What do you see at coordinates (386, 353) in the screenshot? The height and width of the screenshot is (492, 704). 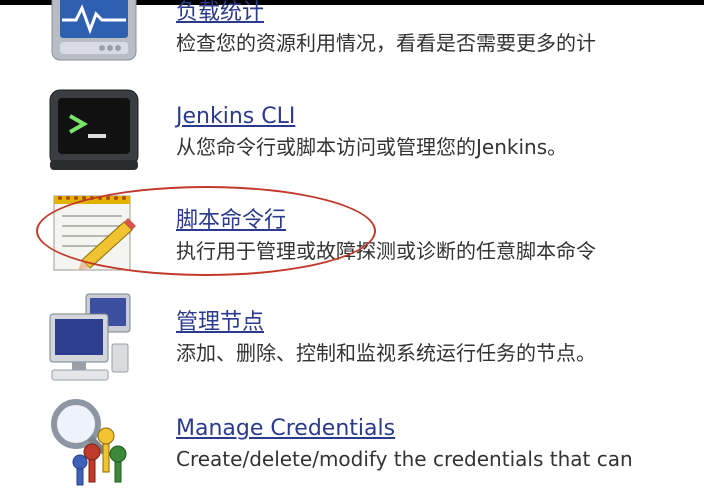 I see `manage-nodes-description: 添加、删除、控制和监视系统运行任务的节点。` at bounding box center [386, 353].